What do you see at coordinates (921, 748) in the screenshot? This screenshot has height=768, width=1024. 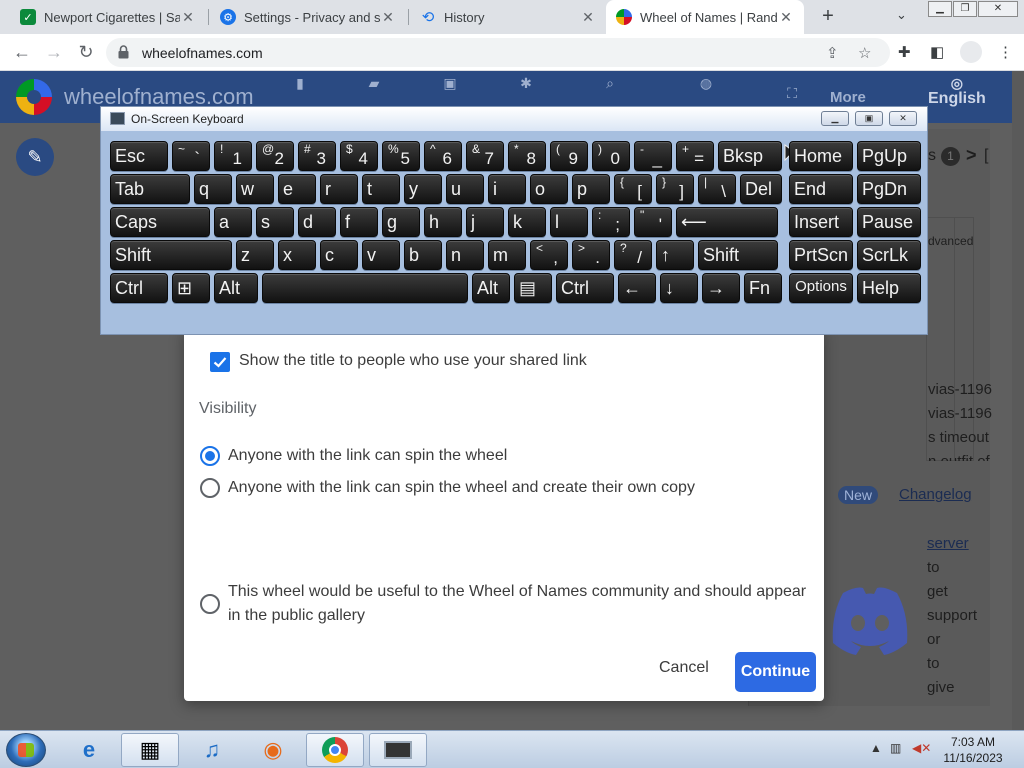 I see `volume-muted-icon: ◀✕` at bounding box center [921, 748].